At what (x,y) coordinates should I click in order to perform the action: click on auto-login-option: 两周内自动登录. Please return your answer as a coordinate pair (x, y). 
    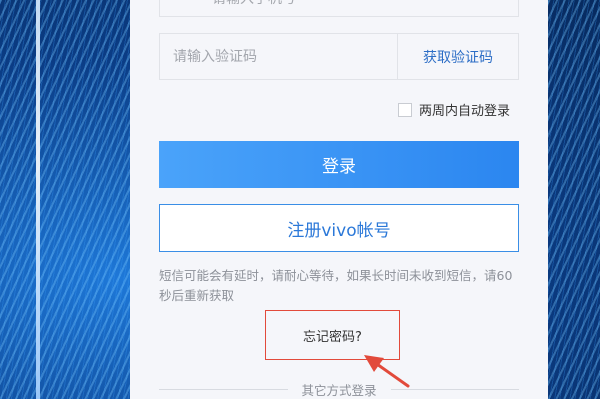
    Looking at the image, I should click on (454, 109).